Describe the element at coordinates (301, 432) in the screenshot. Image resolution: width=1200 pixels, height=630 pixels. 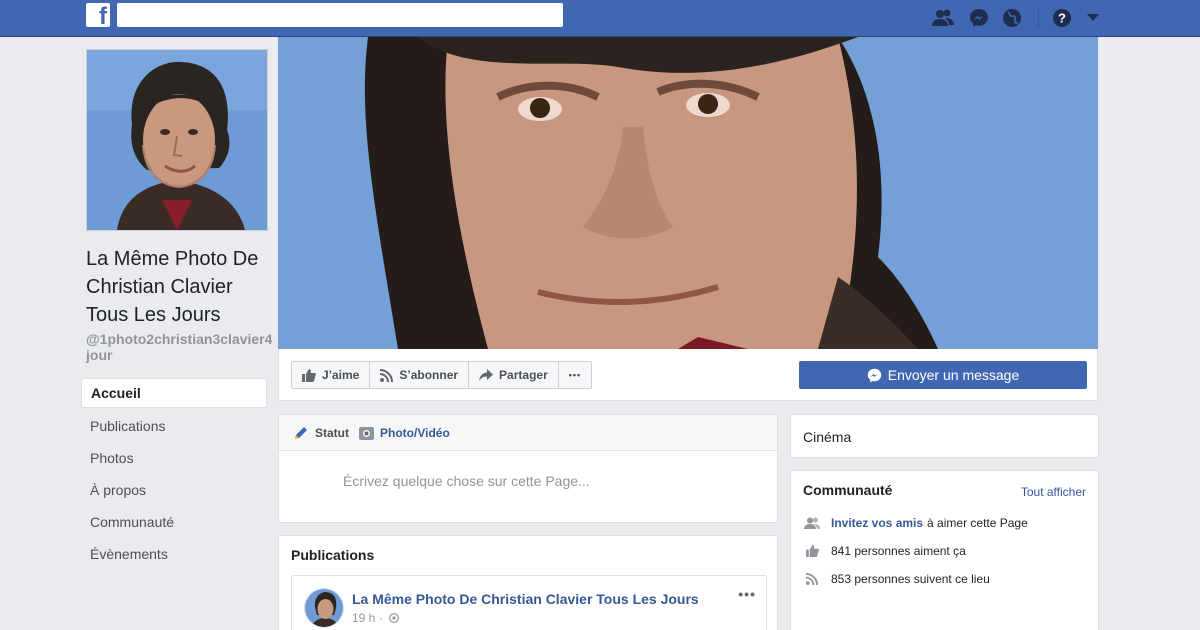
I see `pencil-icon` at that location.